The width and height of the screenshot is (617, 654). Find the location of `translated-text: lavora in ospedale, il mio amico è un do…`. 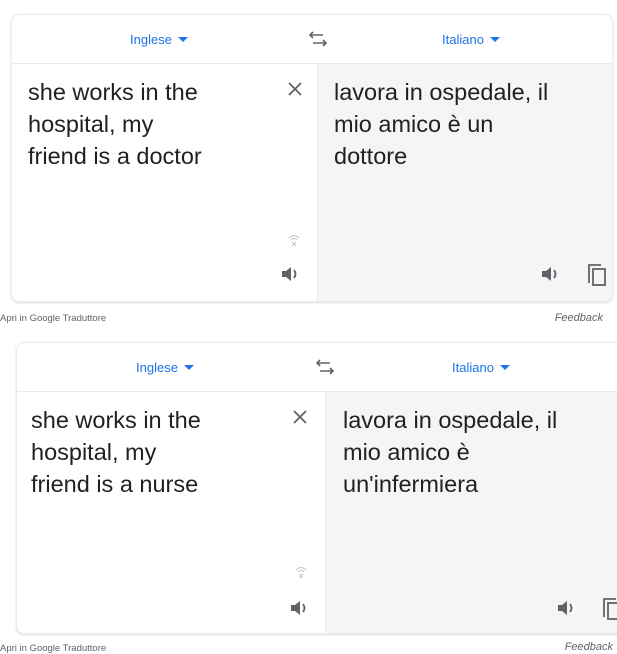

translated-text: lavora in ospedale, il mio amico è un do… is located at coordinates (441, 124).